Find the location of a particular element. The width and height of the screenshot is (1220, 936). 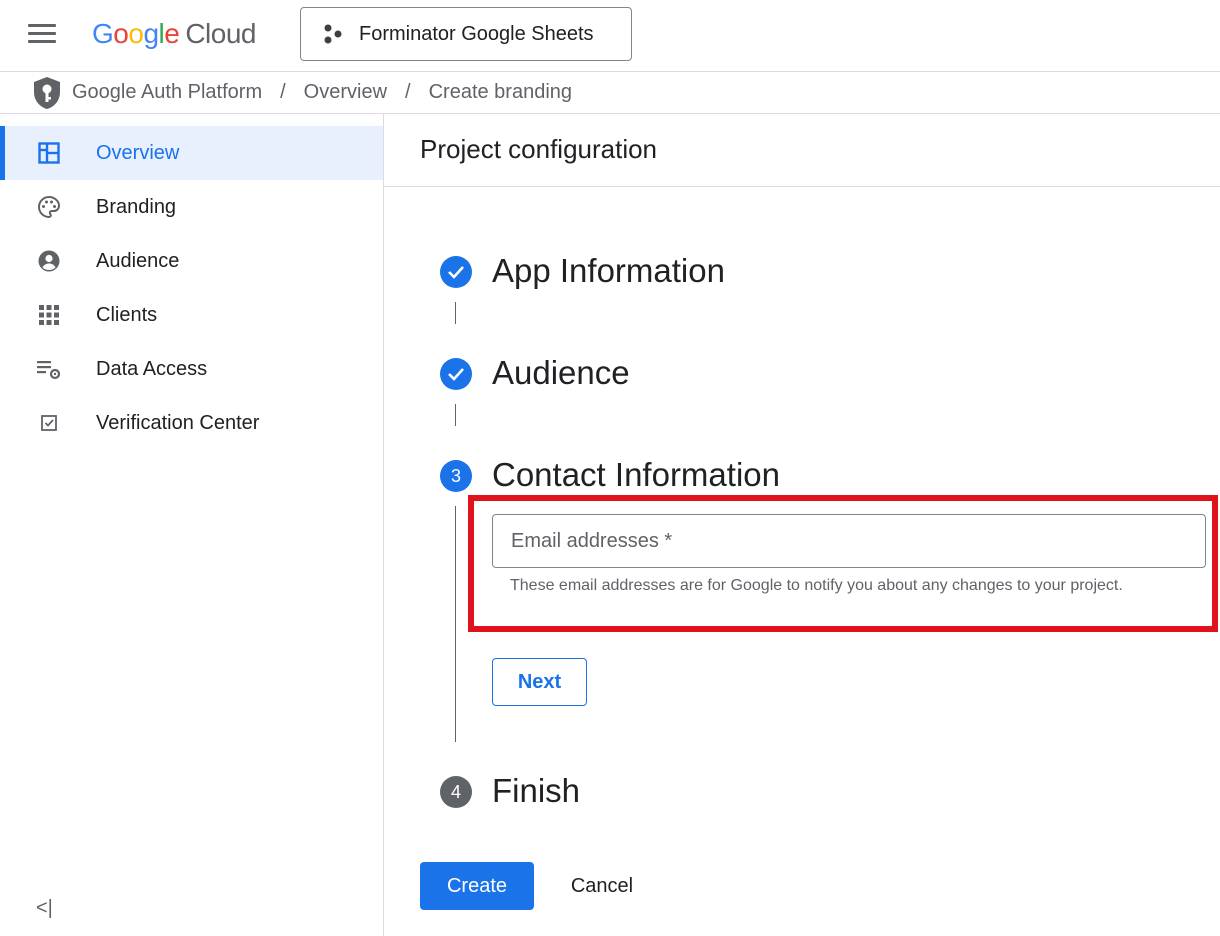

shield-key-icon is located at coordinates (47, 92).